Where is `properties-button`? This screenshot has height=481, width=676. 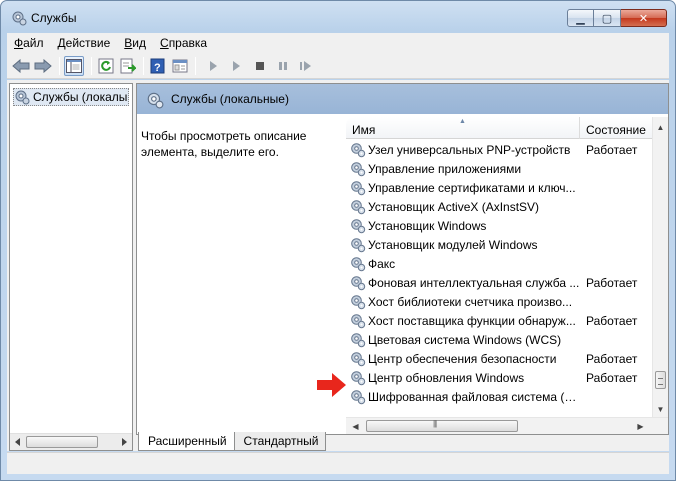
properties-button is located at coordinates (180, 66).